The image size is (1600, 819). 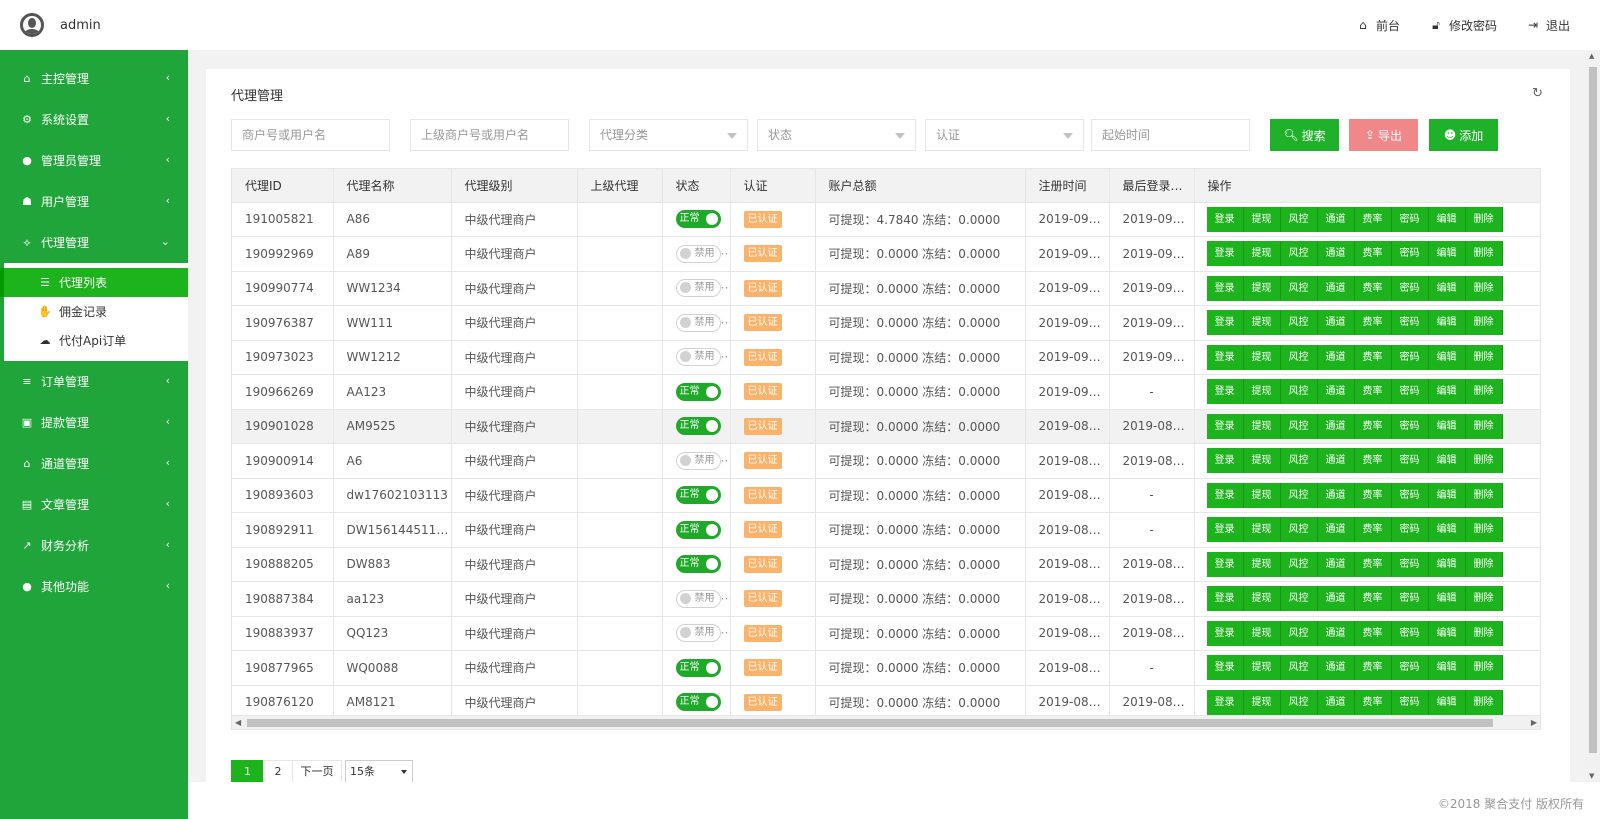 I want to click on vertical-scrollbar: ▲ ▼, so click(x=1593, y=416).